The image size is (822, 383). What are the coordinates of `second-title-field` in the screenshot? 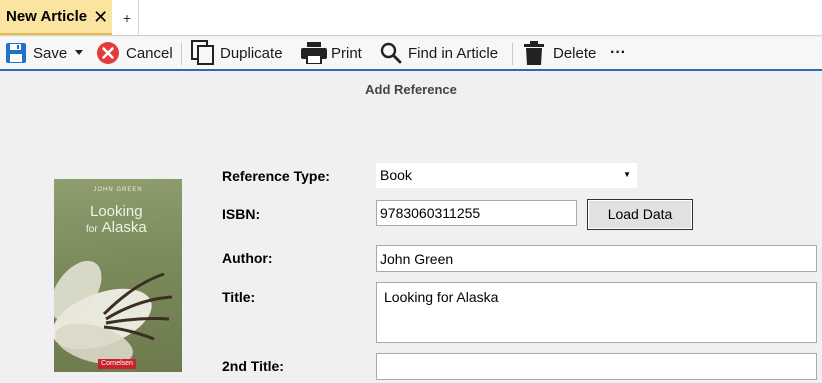 It's located at (596, 366).